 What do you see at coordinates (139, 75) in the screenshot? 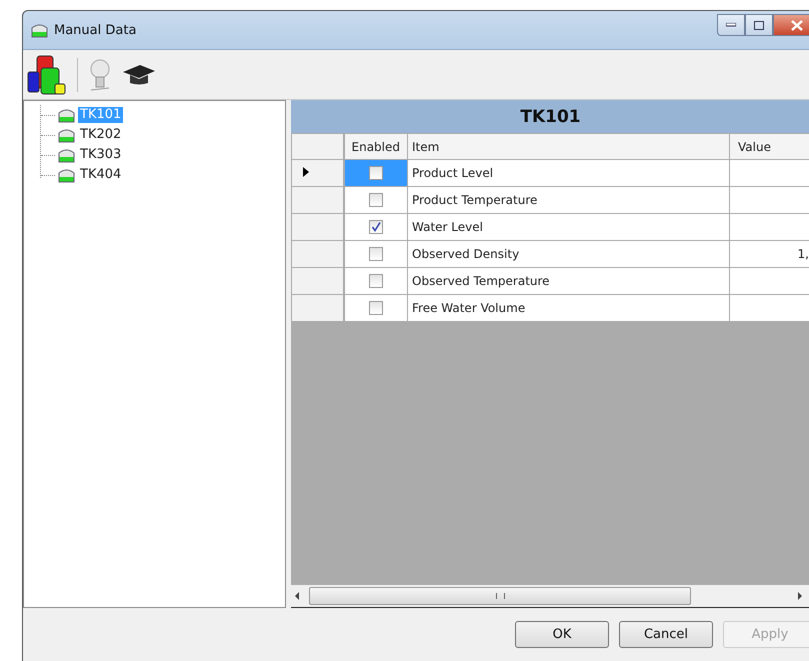
I see `graduation-cap-icon` at bounding box center [139, 75].